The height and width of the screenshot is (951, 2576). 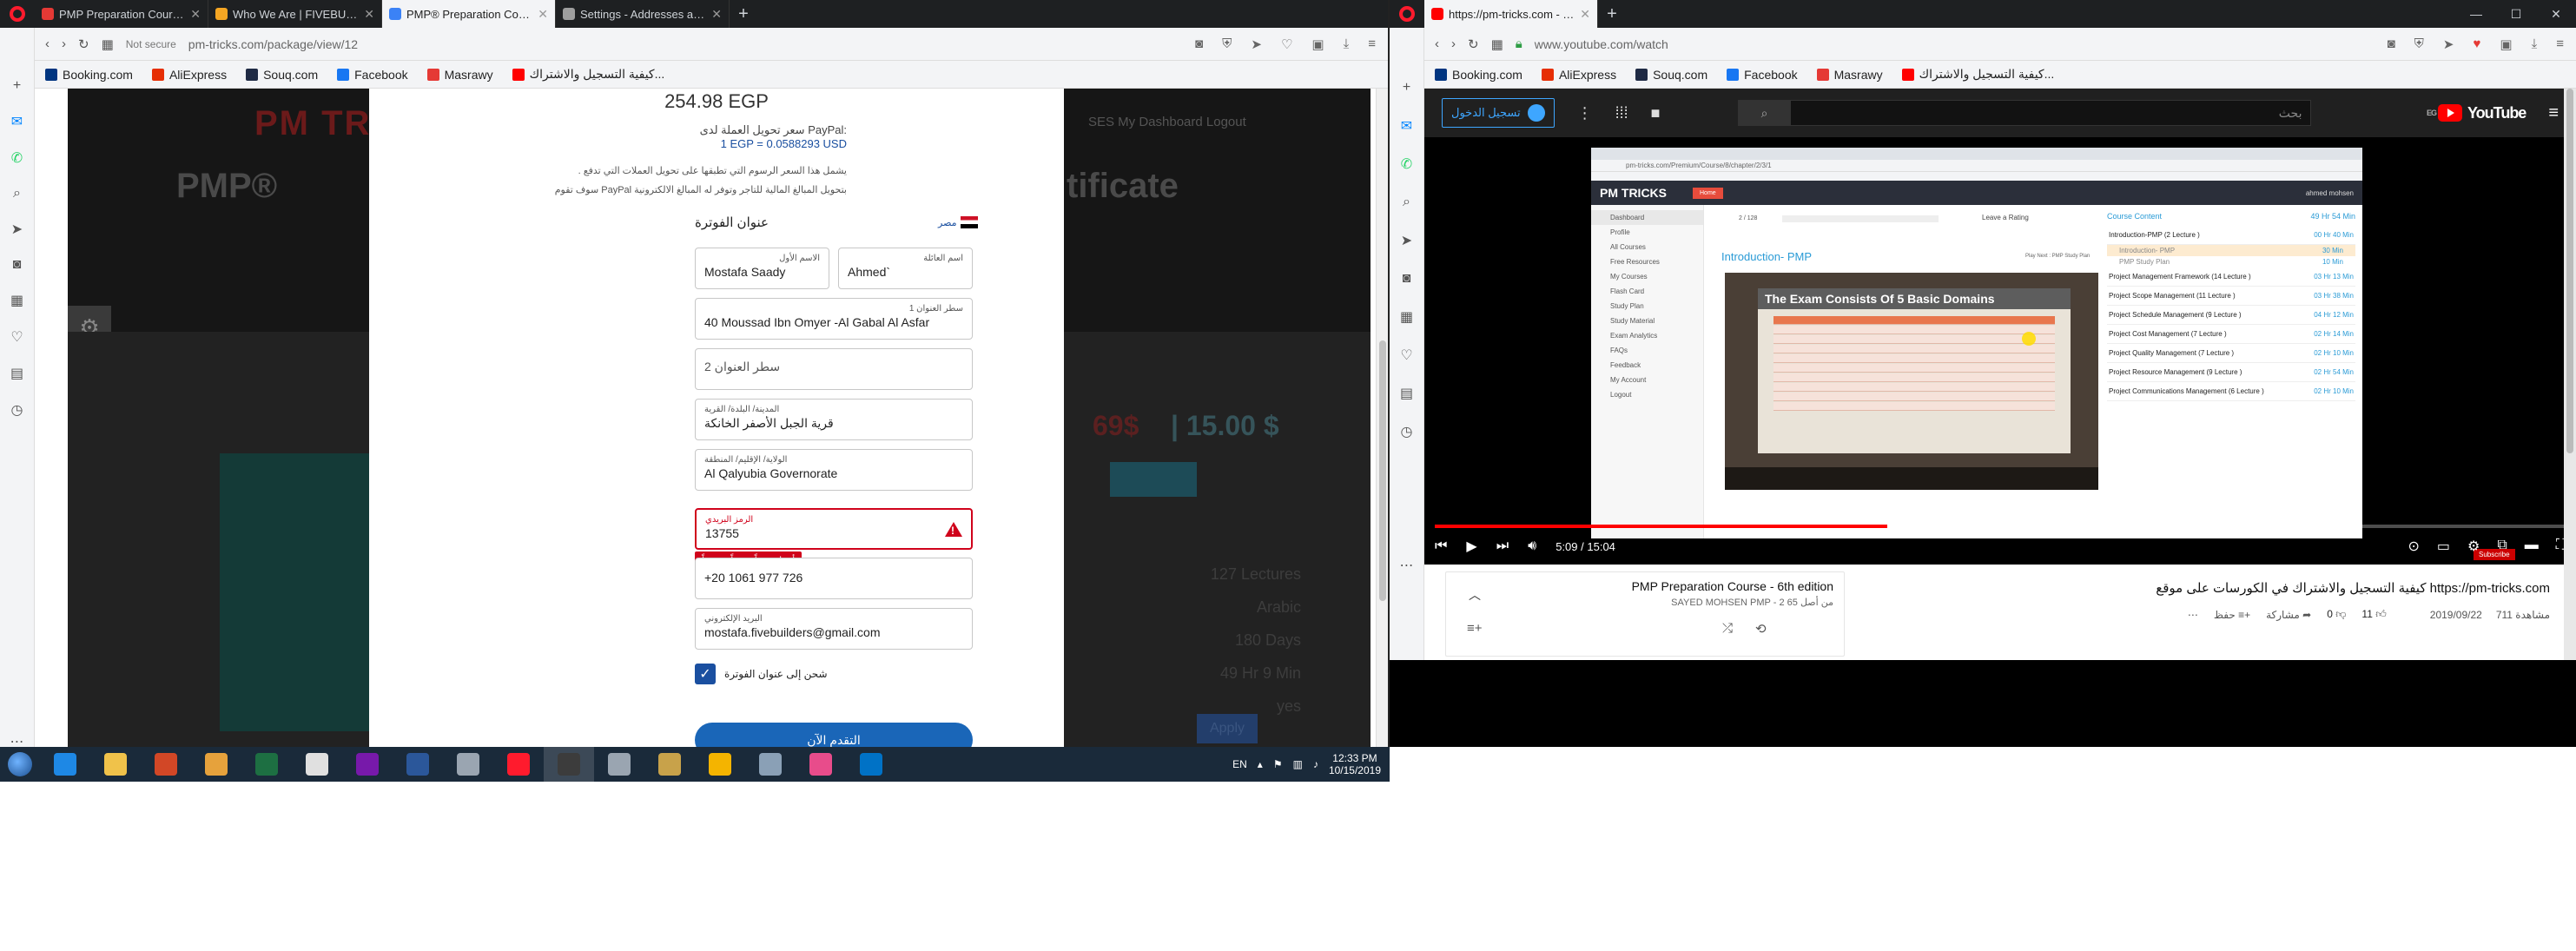 What do you see at coordinates (1733, 586) in the screenshot?
I see `playlist-title: PMP Preparation Course - 6th edition` at bounding box center [1733, 586].